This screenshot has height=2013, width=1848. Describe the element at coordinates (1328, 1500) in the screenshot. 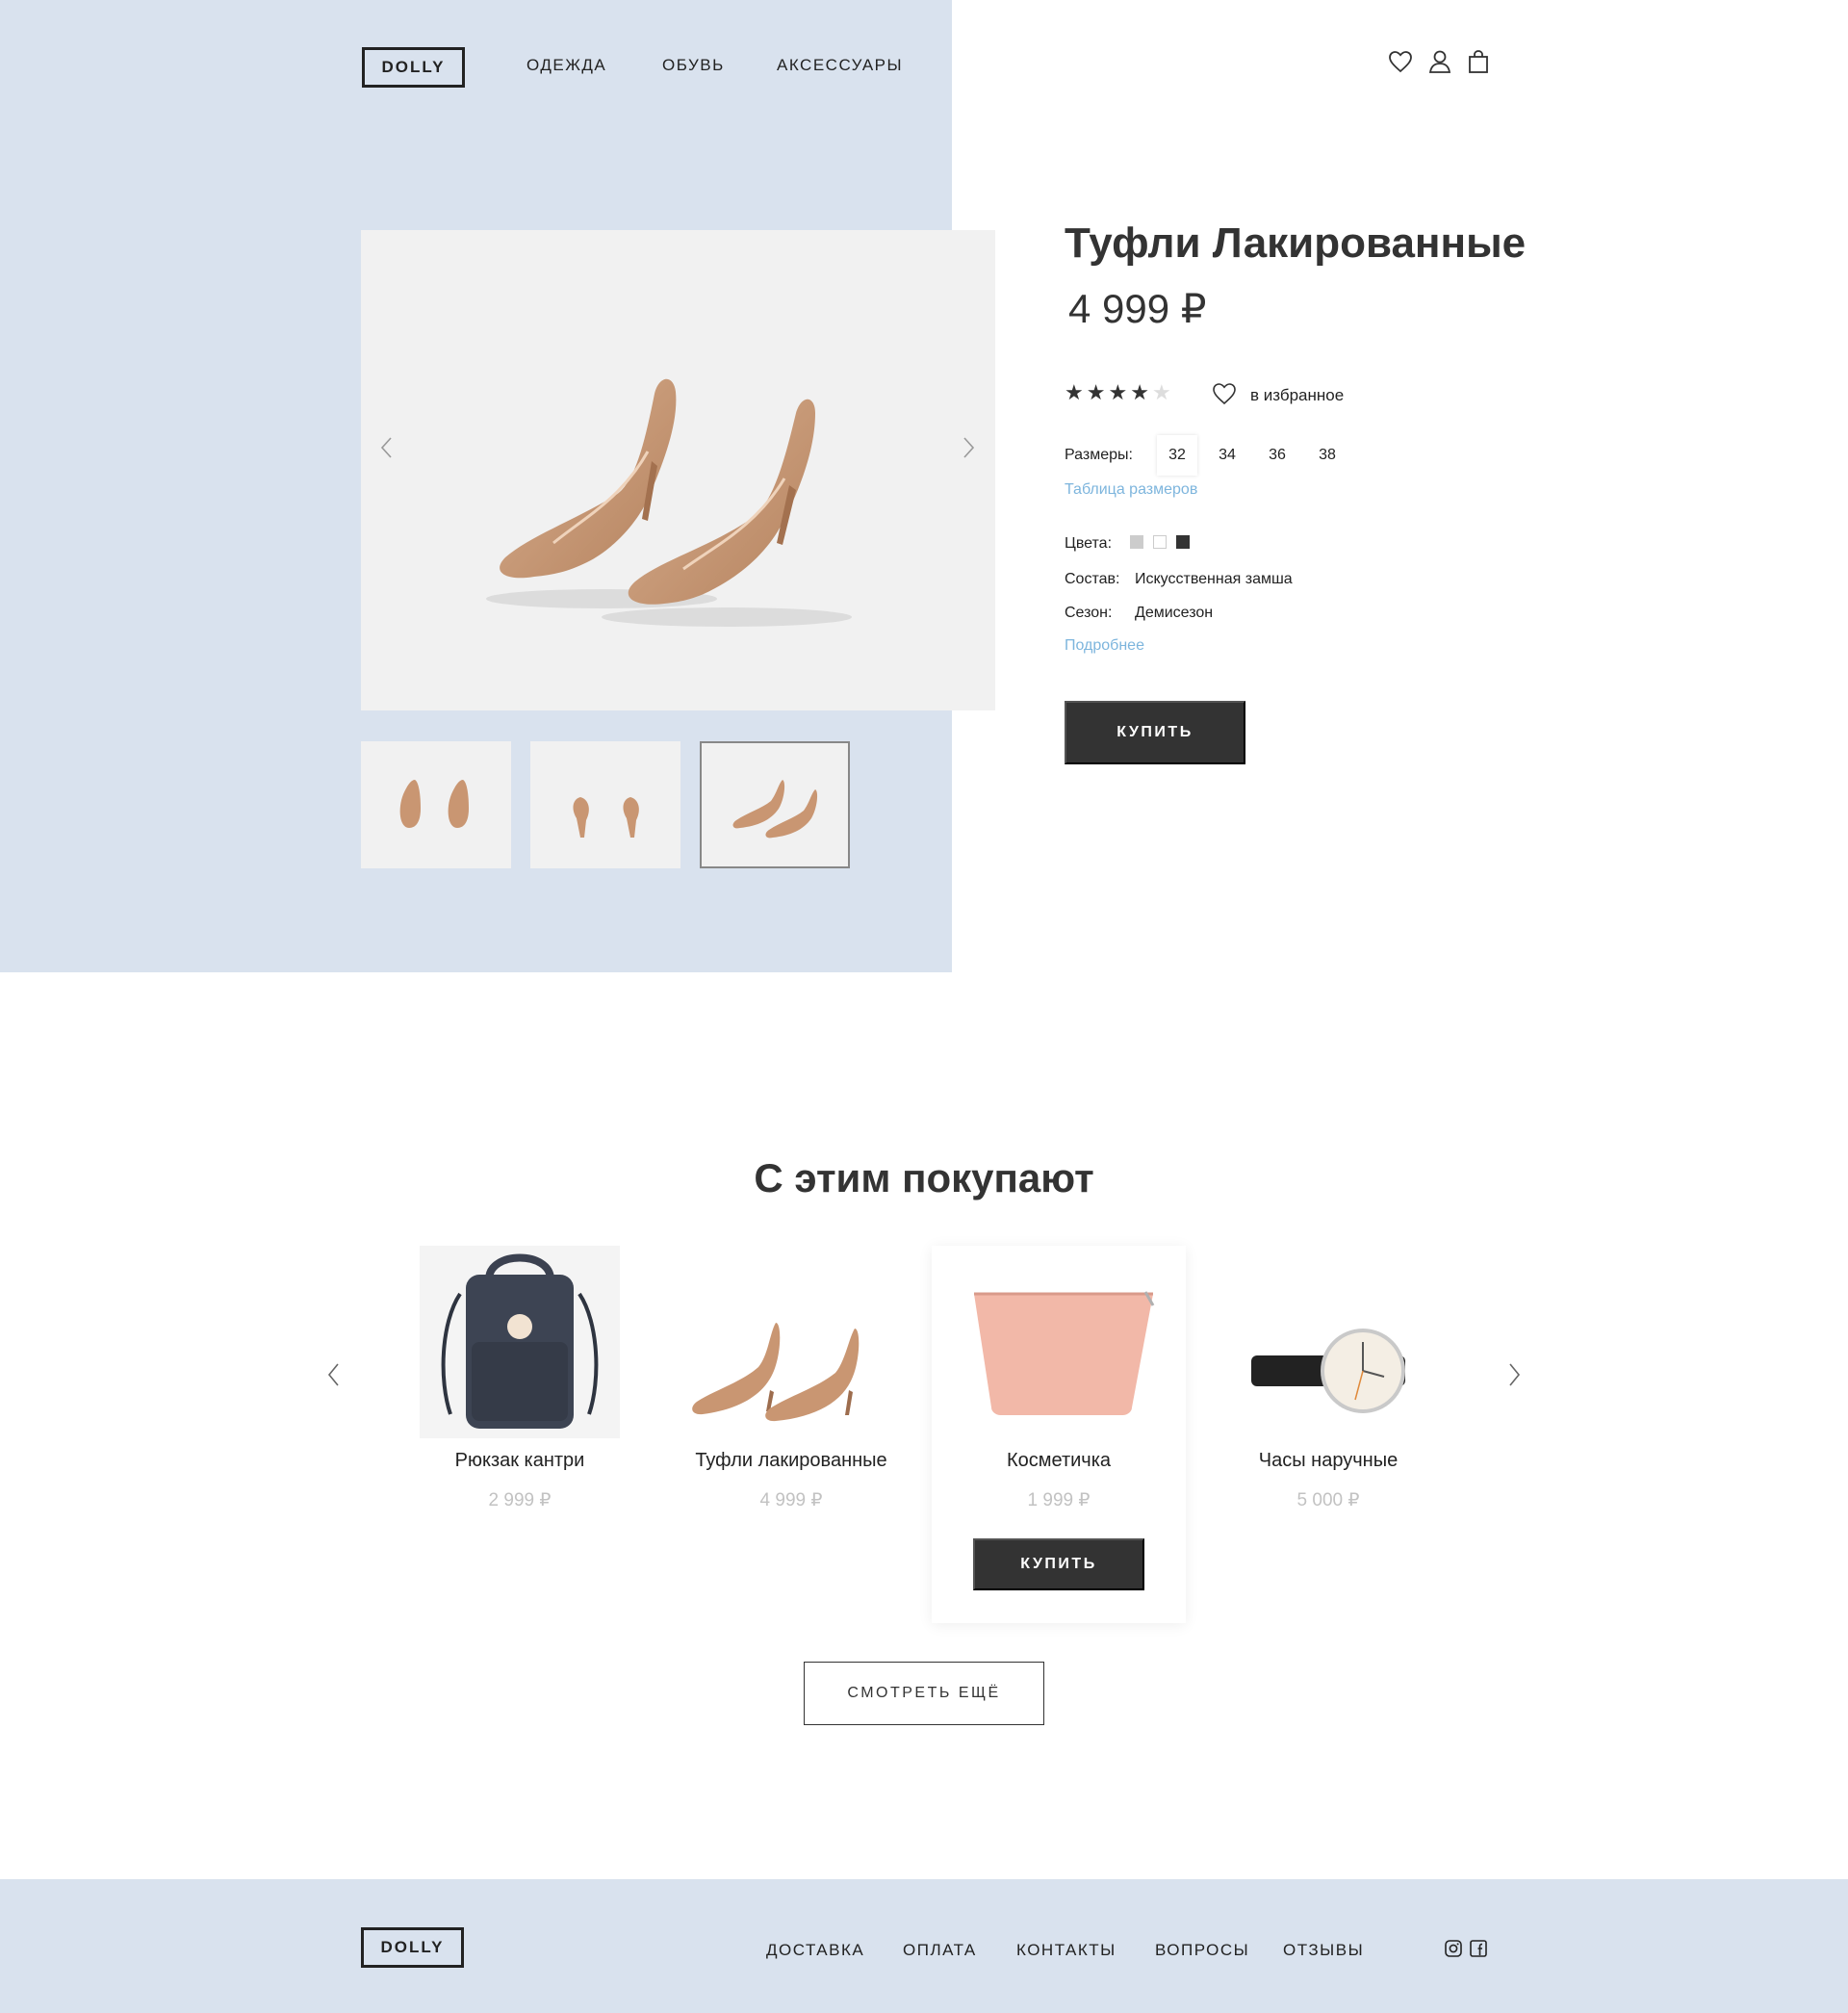

I see `related-product-price: 5 000 ₽` at that location.